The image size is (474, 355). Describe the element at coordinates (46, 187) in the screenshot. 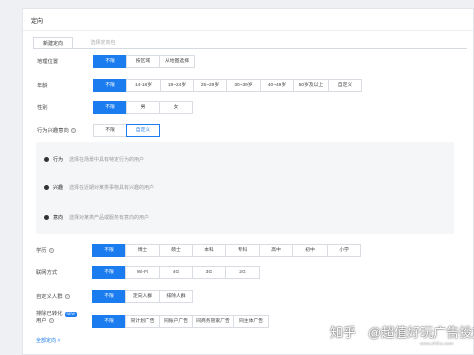

I see `interest-dot-icon` at that location.